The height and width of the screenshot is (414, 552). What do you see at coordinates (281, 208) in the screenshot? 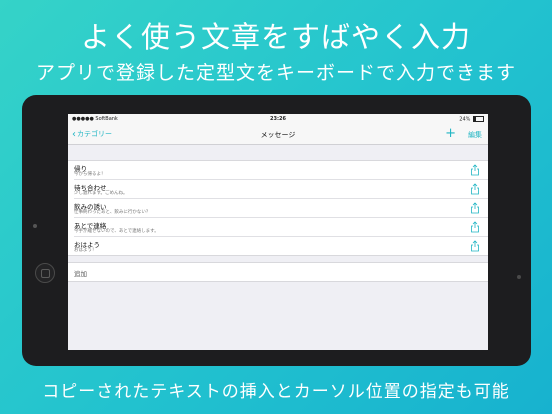
I see `list-item: 飲みの誘い 仕事終わったあと、飲みに行かない？` at bounding box center [281, 208].